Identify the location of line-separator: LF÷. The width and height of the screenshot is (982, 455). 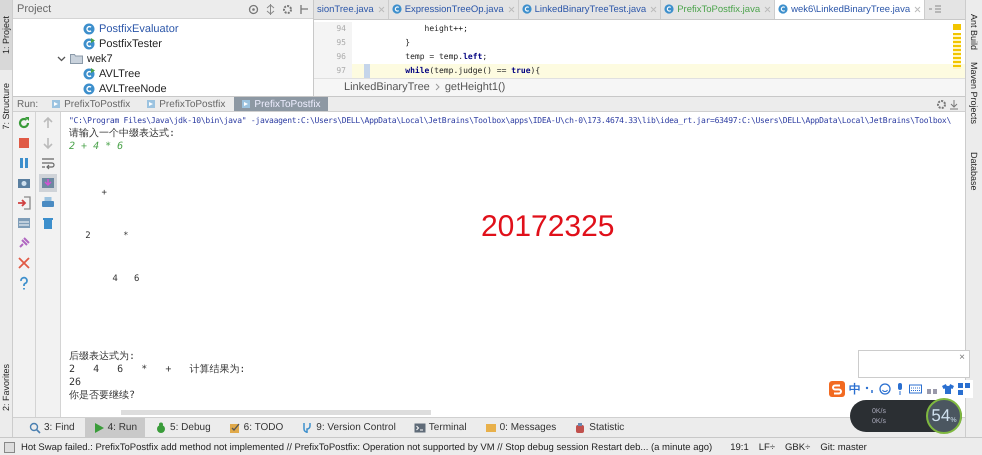
(767, 447).